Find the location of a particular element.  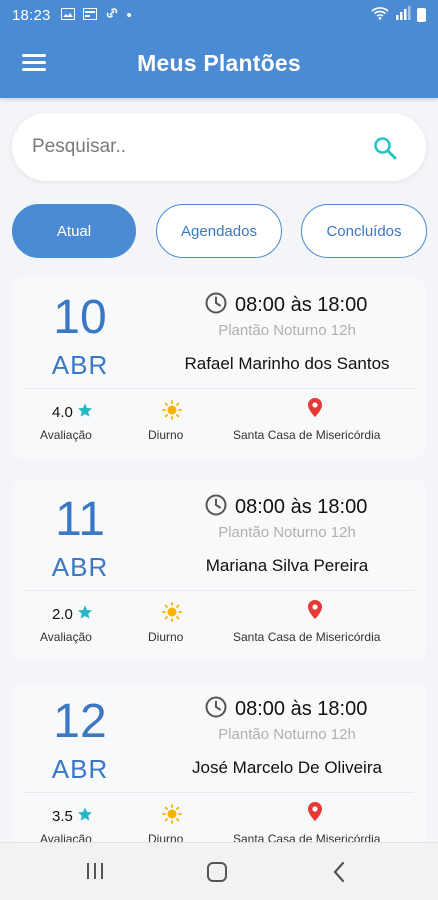

tab-label: Atual is located at coordinates (74, 231).